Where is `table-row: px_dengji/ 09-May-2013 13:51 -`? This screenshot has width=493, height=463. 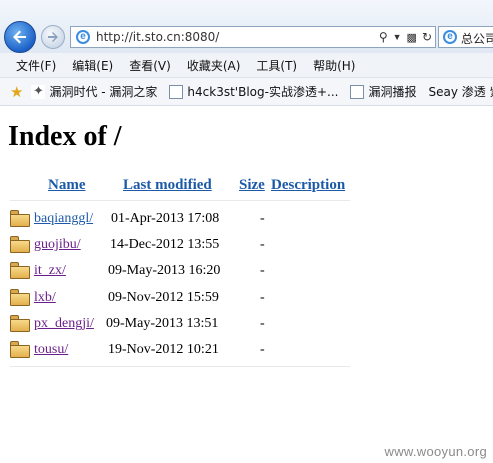 table-row: px_dengji/ 09-May-2013 13:51 - is located at coordinates (183, 325).